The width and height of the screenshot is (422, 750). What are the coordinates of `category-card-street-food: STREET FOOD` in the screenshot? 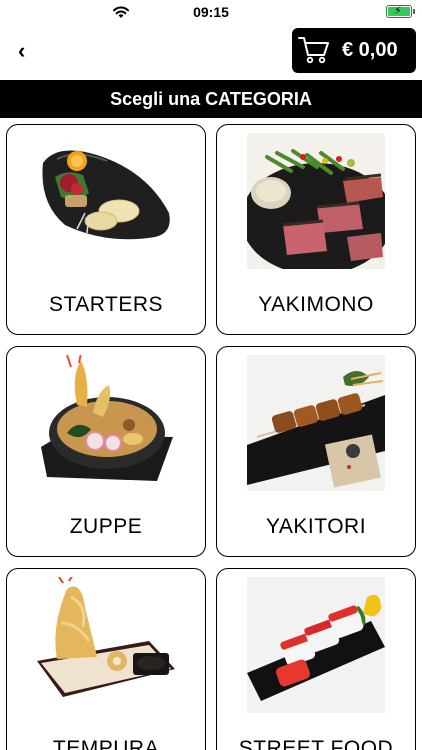 It's located at (316, 659).